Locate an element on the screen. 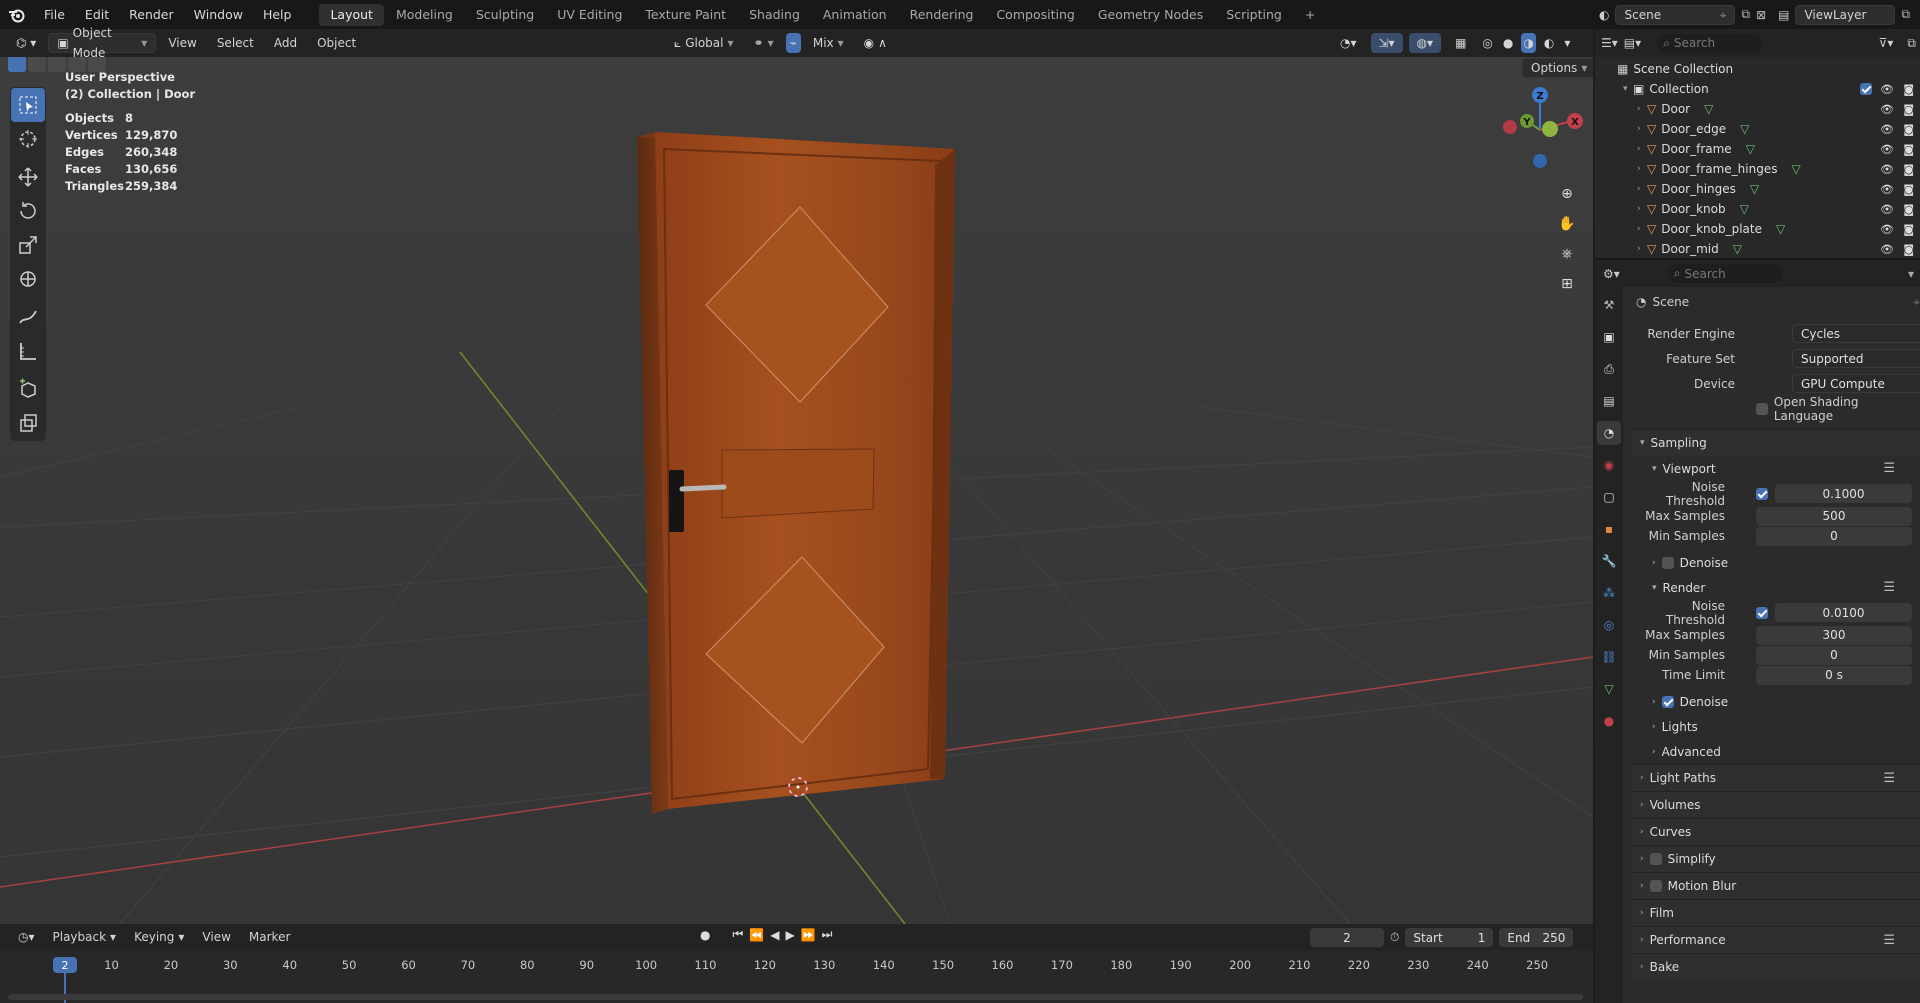 The height and width of the screenshot is (1003, 1920). menu-file: File is located at coordinates (54, 14).